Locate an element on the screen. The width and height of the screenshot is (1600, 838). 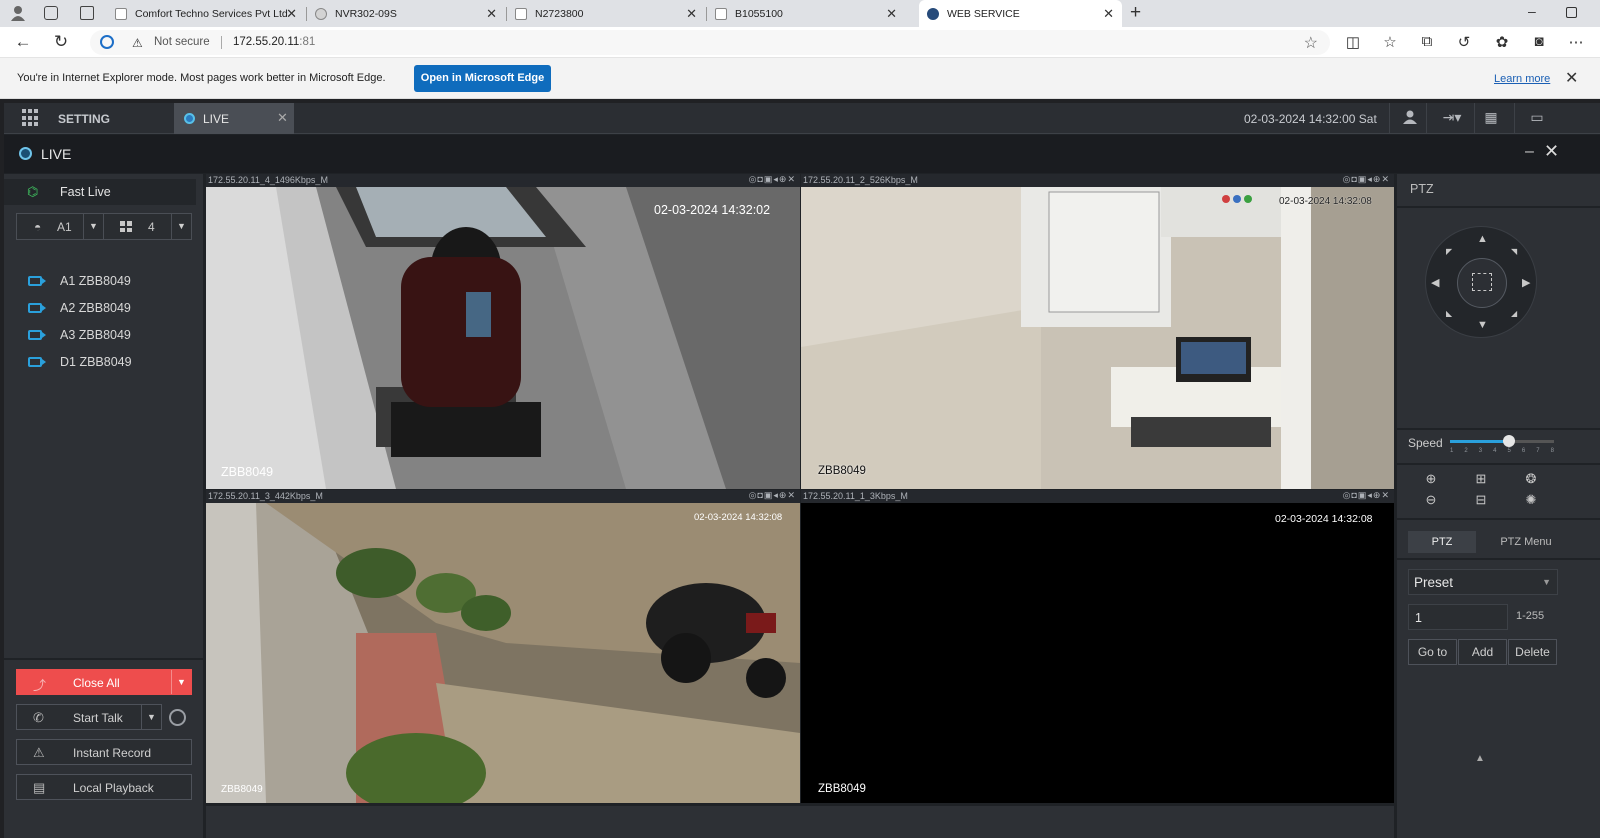
preset-number-input: 1 is located at coordinates (1458, 617).